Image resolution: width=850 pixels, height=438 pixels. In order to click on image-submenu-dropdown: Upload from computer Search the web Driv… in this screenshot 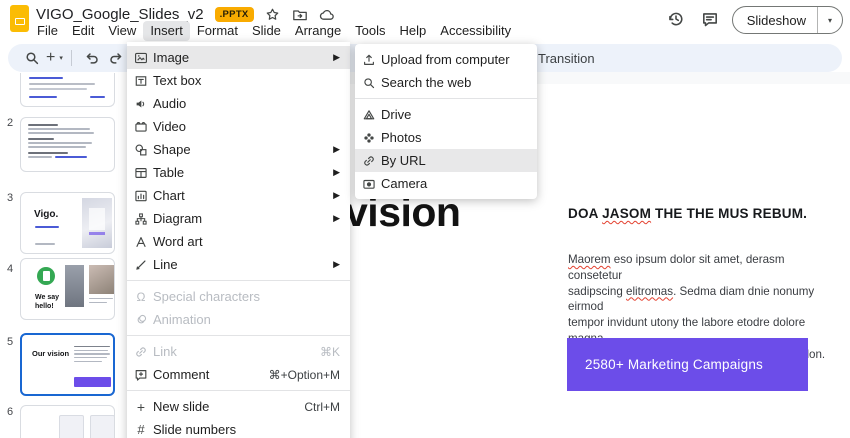, I will do `click(446, 121)`.